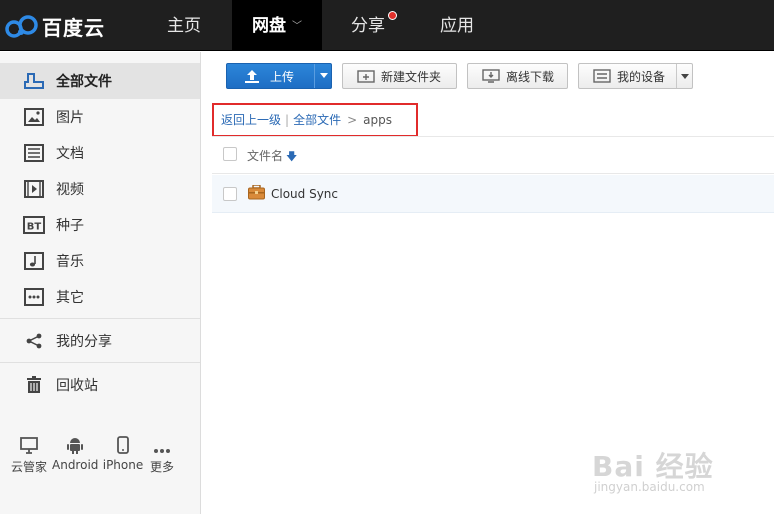 This screenshot has width=774, height=514. What do you see at coordinates (251, 119) in the screenshot?
I see `breadcrumb-back-link: 返回上一级` at bounding box center [251, 119].